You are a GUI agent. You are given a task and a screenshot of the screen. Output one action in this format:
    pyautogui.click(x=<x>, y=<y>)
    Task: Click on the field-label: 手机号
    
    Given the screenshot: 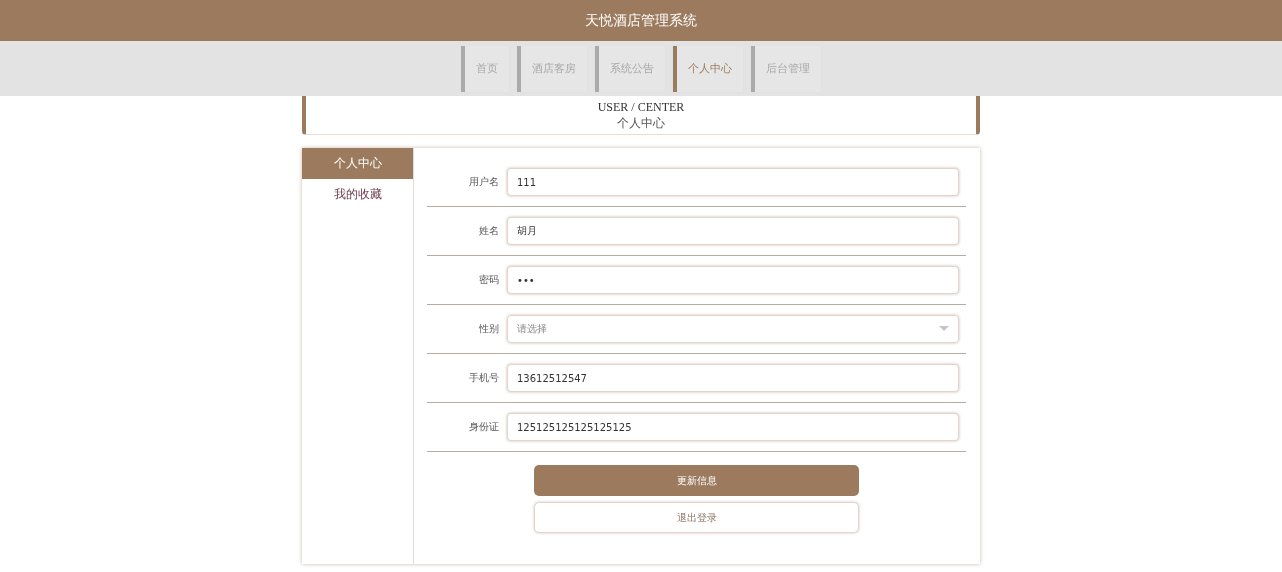 What is the action you would take?
    pyautogui.click(x=483, y=378)
    